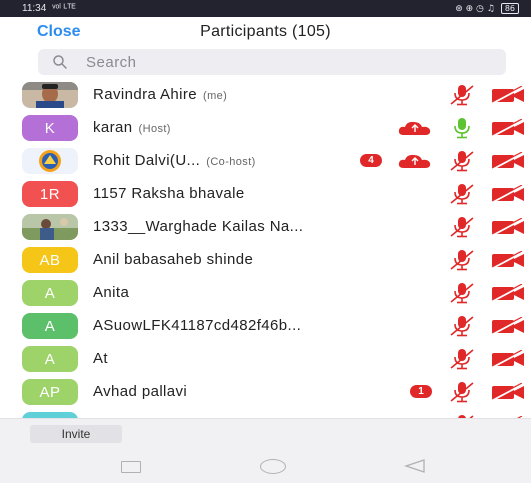 This screenshot has width=531, height=483. I want to click on participant-name: 1157 Raksha bhavale, so click(169, 193).